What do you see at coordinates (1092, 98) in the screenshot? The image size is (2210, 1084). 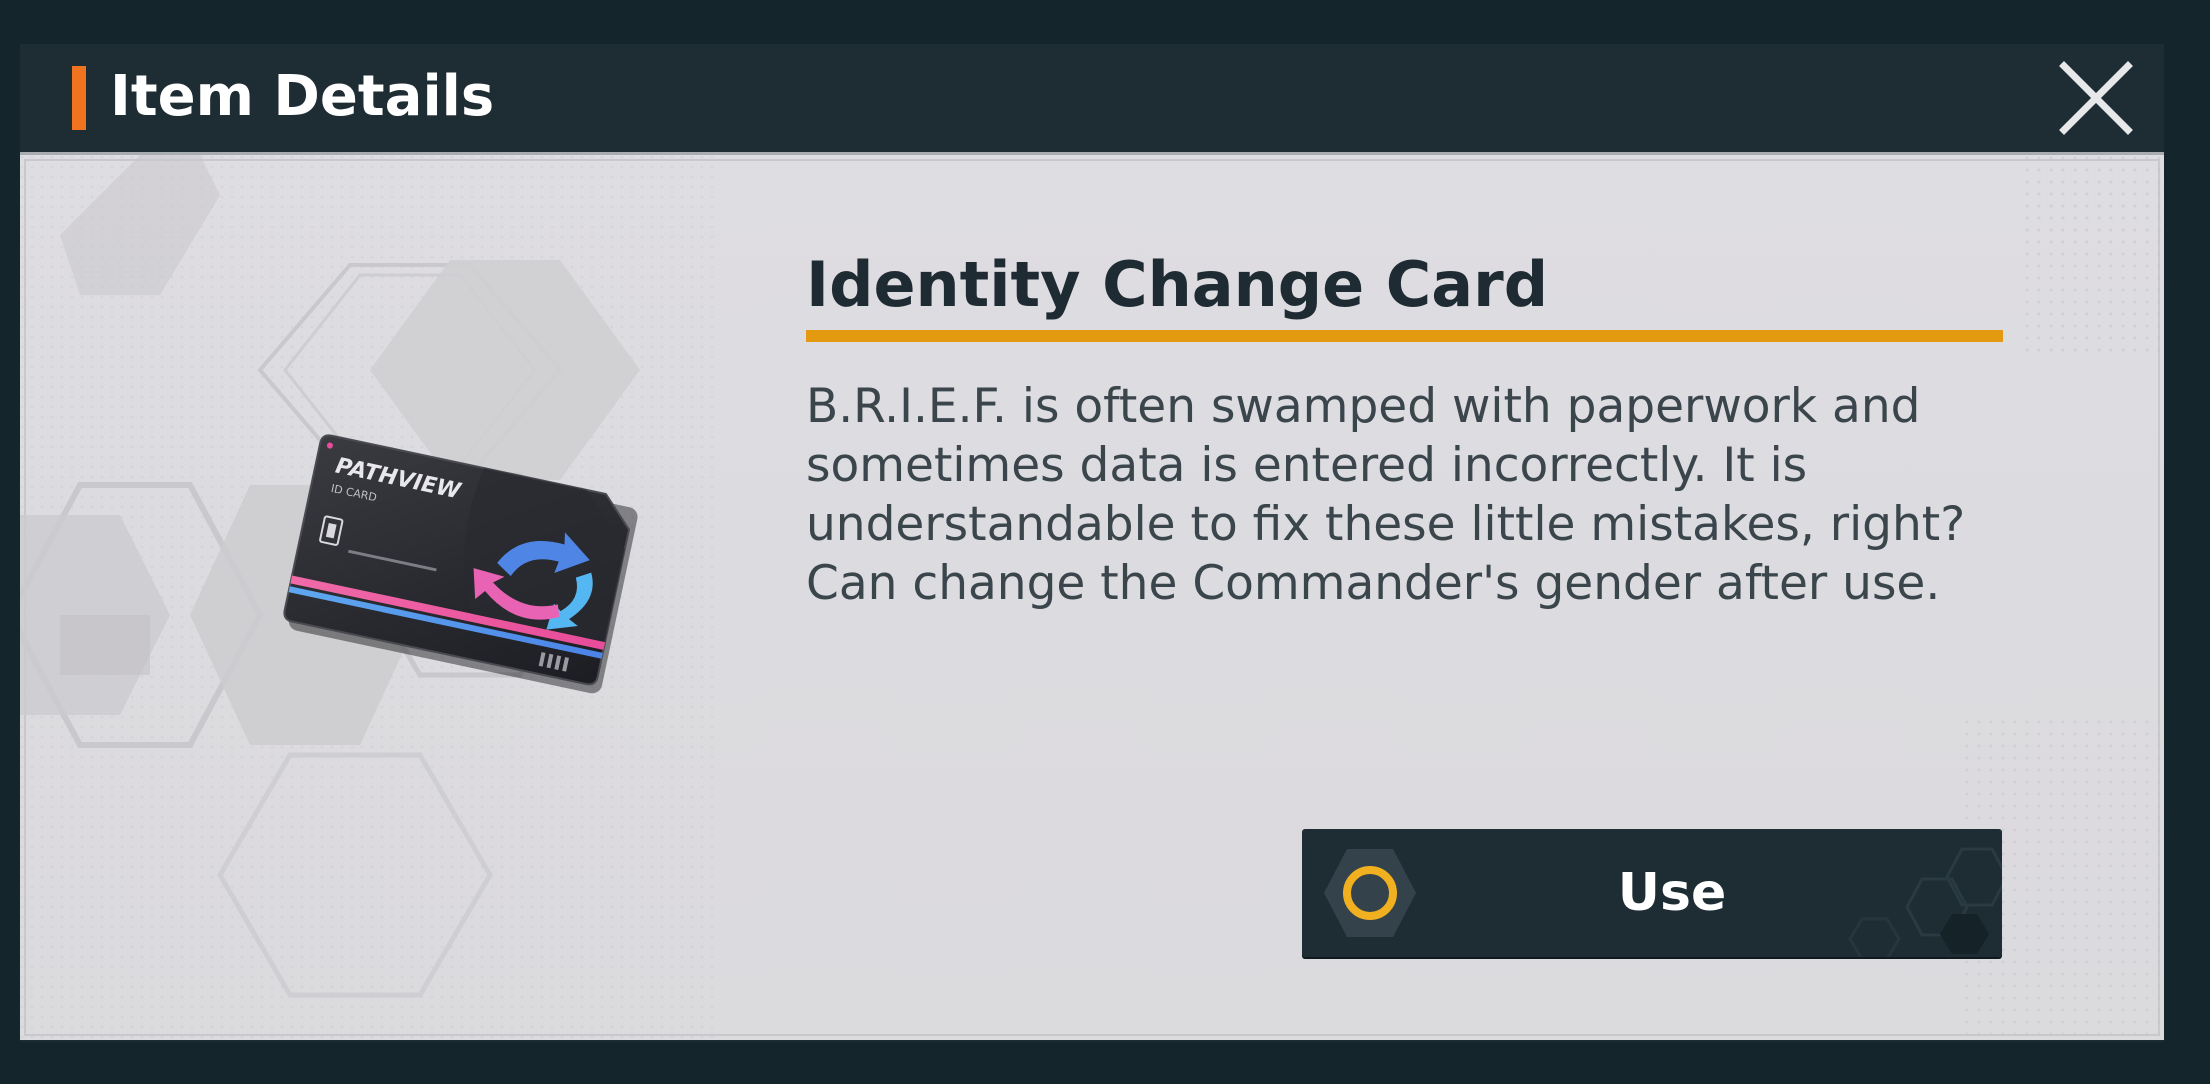 I see `dialog-title-bar: Item Details` at bounding box center [1092, 98].